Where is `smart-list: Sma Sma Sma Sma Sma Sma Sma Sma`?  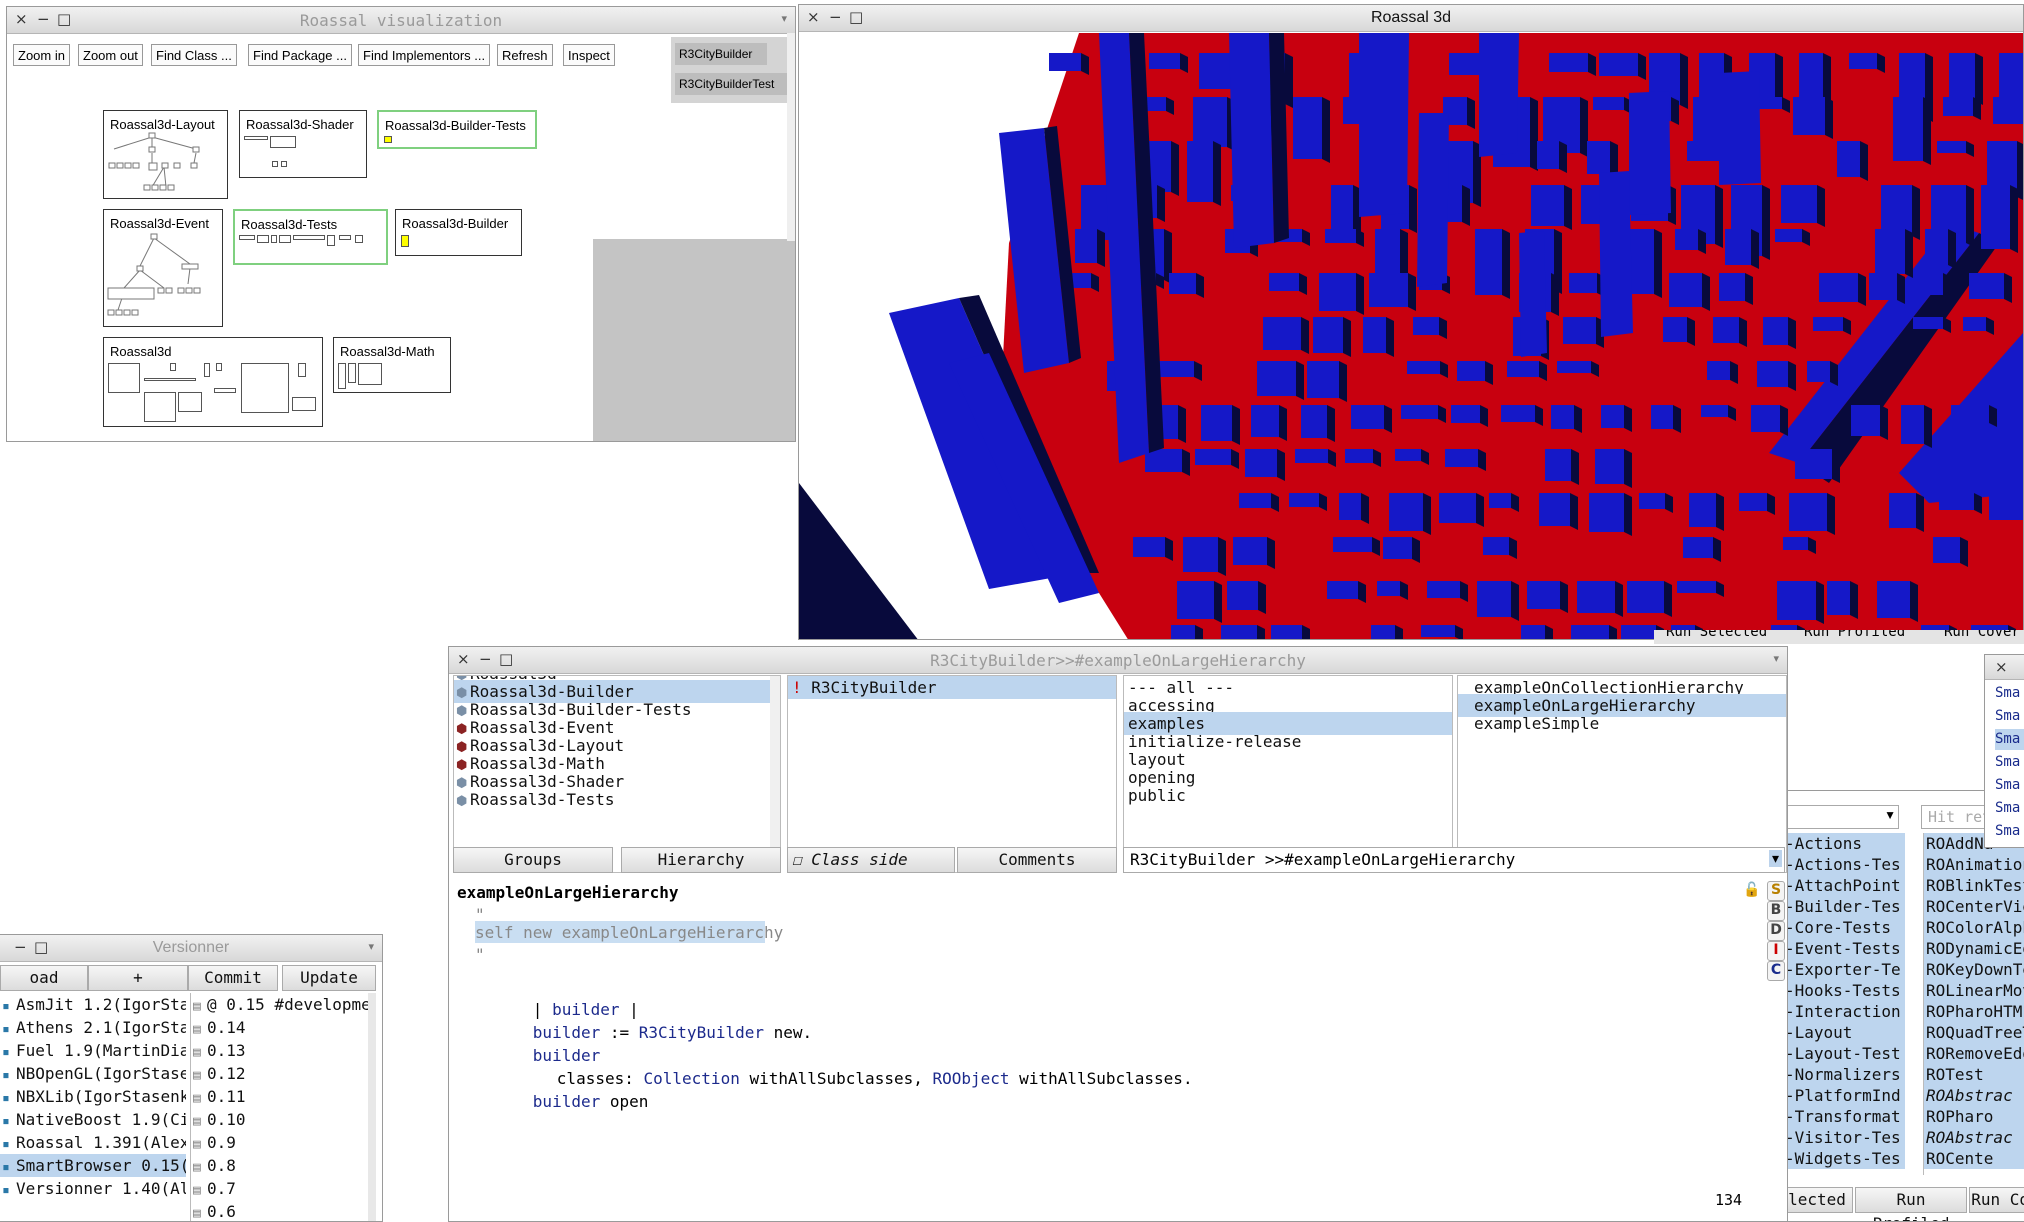
smart-list: Sma Sma Sma Sma Sma Sma Sma Sma is located at coordinates (2009, 765).